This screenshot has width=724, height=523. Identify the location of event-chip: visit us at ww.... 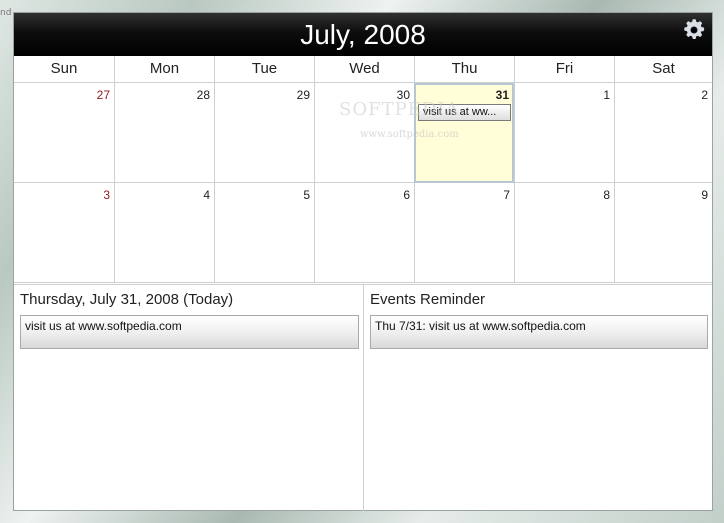
(464, 112).